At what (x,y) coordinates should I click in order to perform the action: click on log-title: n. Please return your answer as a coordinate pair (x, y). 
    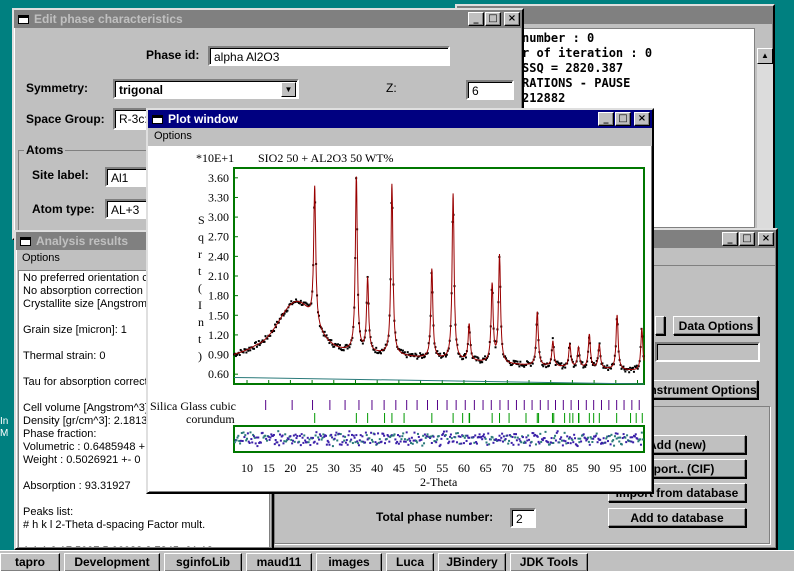
    Looking at the image, I should click on (644, 15).